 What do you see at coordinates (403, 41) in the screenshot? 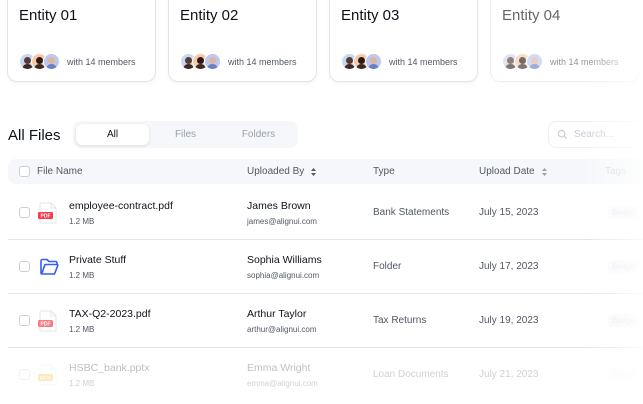
I see `entity-card-03: Entity 03 with 14 members` at bounding box center [403, 41].